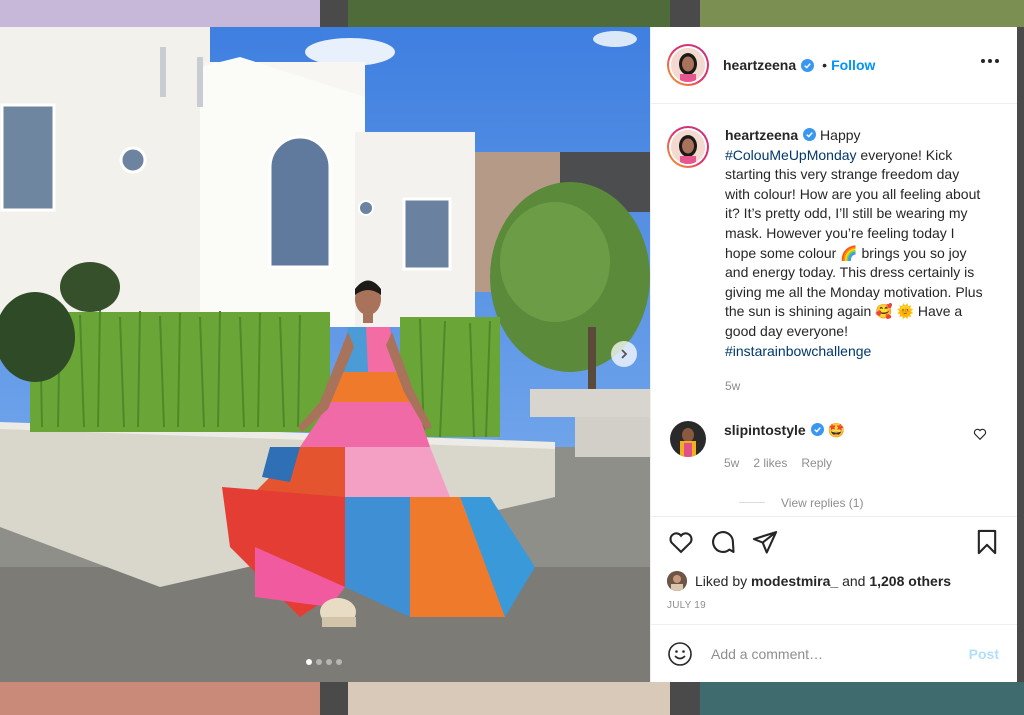 Image resolution: width=1024 pixels, height=715 pixels. I want to click on caption-avatar, so click(688, 147).